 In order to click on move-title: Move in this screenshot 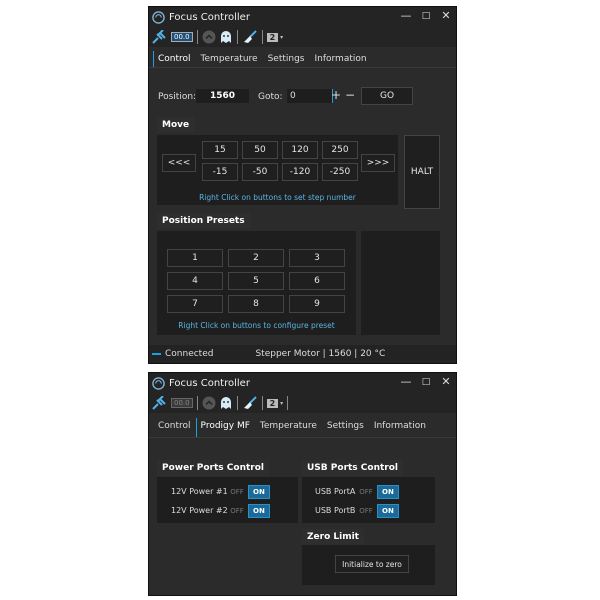, I will do `click(176, 125)`.